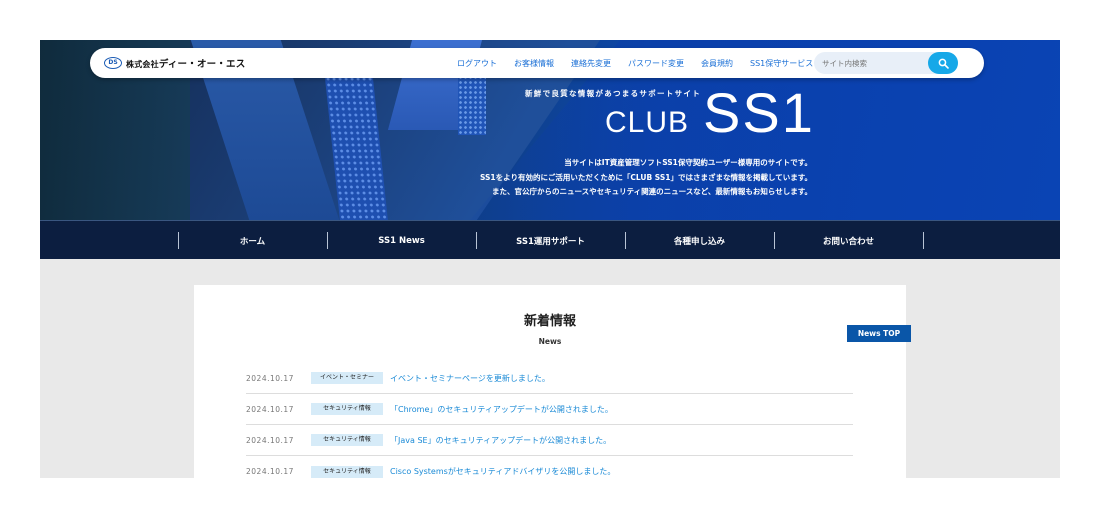  Describe the element at coordinates (500, 440) in the screenshot. I see `news-link: 「Java SE」のセキュリティアップデートが公開されました。` at that location.